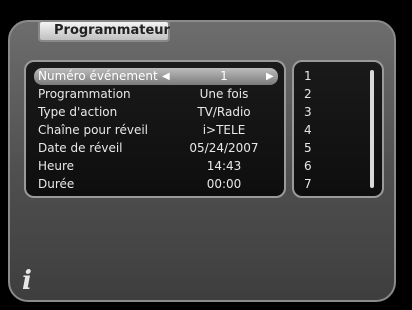  I want to click on setting-label: Durée, so click(56, 184).